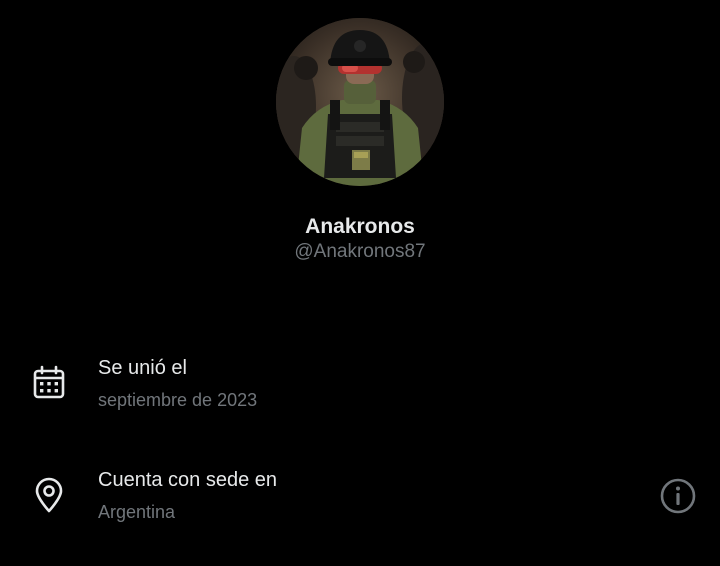 Image resolution: width=720 pixels, height=566 pixels. Describe the element at coordinates (137, 512) in the screenshot. I see `location-value: Argentina` at that location.